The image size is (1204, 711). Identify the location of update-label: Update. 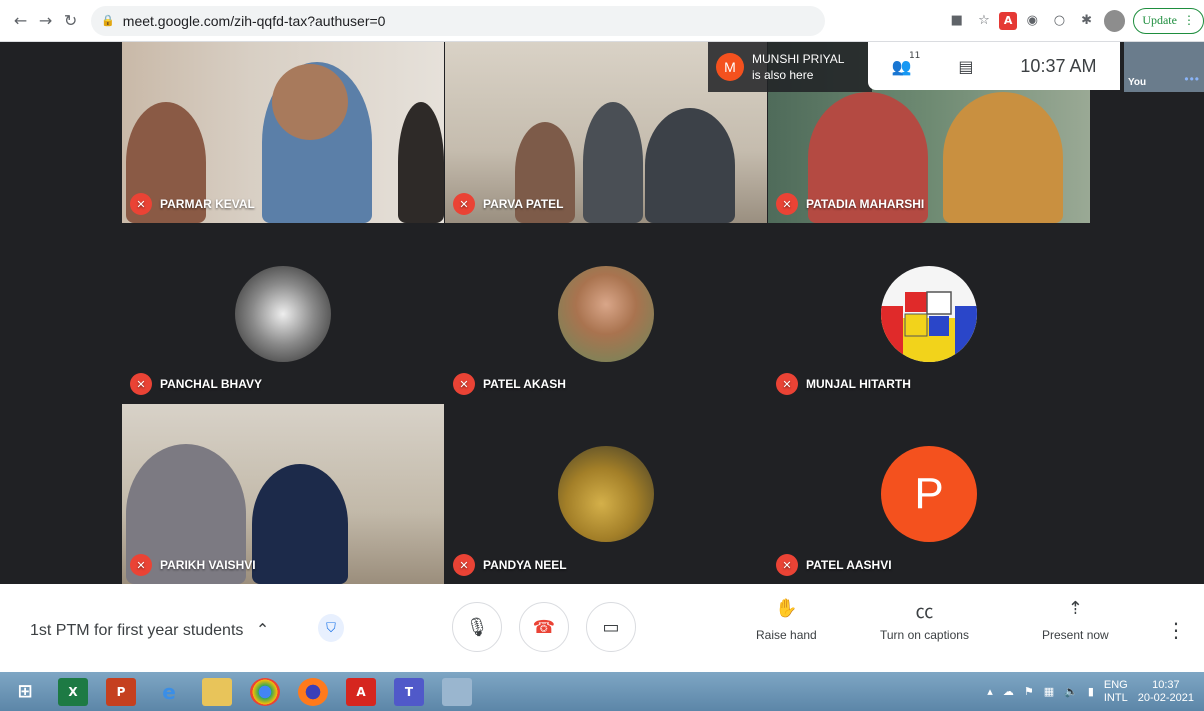
(1159, 20).